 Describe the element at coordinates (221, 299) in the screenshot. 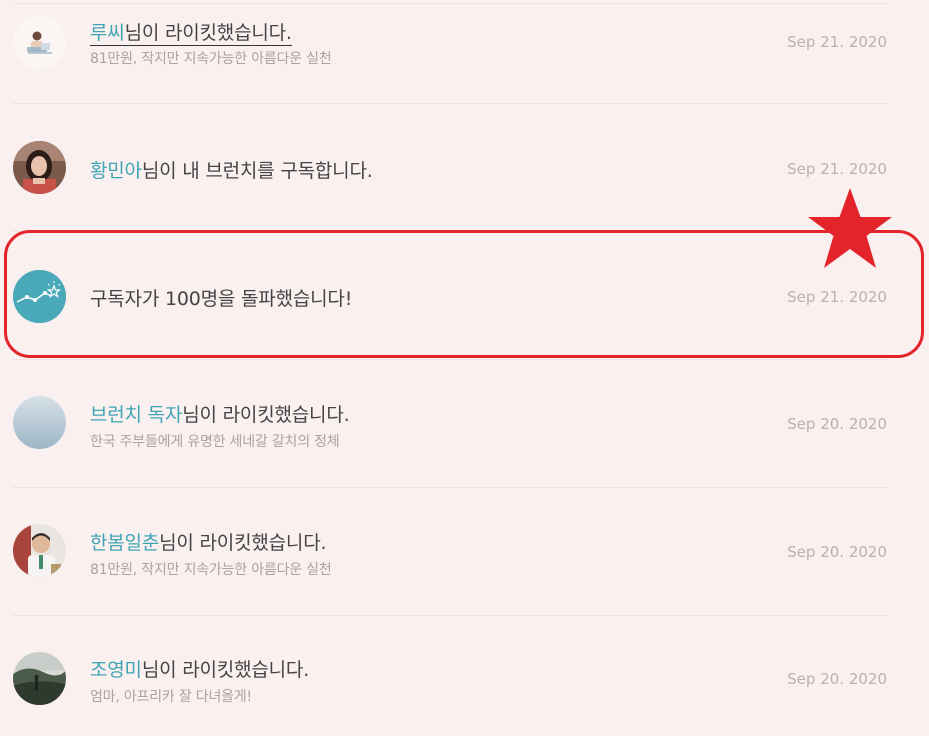

I see `milestone-text: 구독자가 100명을 돌파했습니다!` at that location.